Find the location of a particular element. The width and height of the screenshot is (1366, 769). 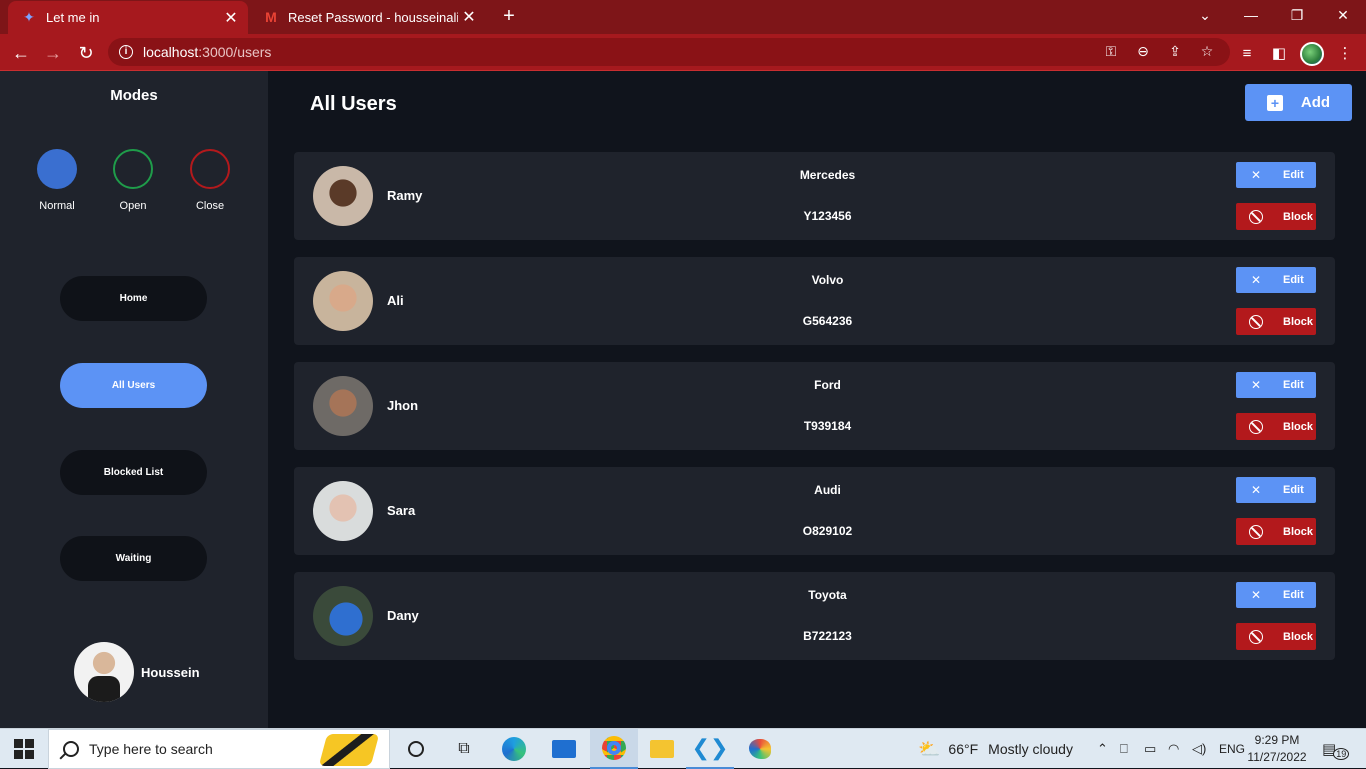

mode-normal: Normal is located at coordinates (57, 180).